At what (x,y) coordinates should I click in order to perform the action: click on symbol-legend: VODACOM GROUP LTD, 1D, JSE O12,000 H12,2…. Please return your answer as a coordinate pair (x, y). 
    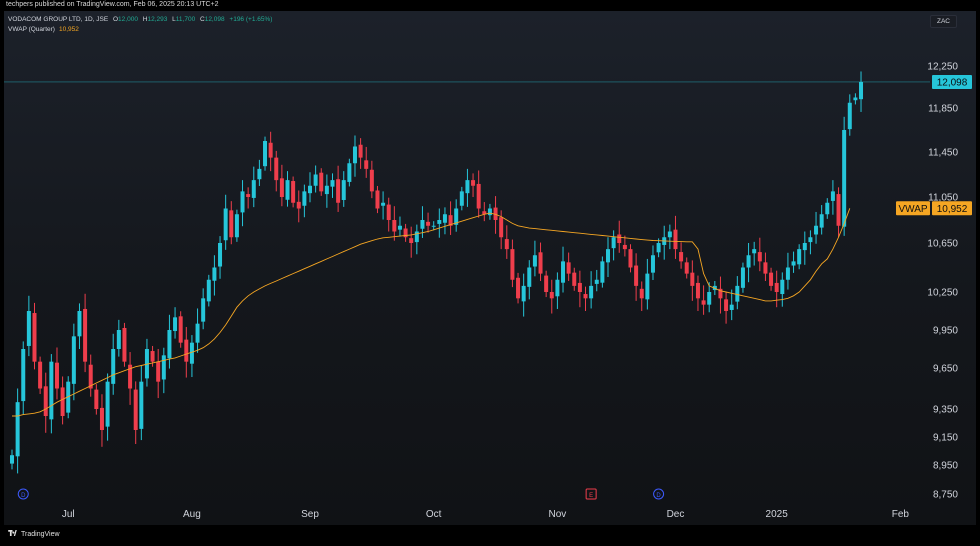
    Looking at the image, I should click on (140, 19).